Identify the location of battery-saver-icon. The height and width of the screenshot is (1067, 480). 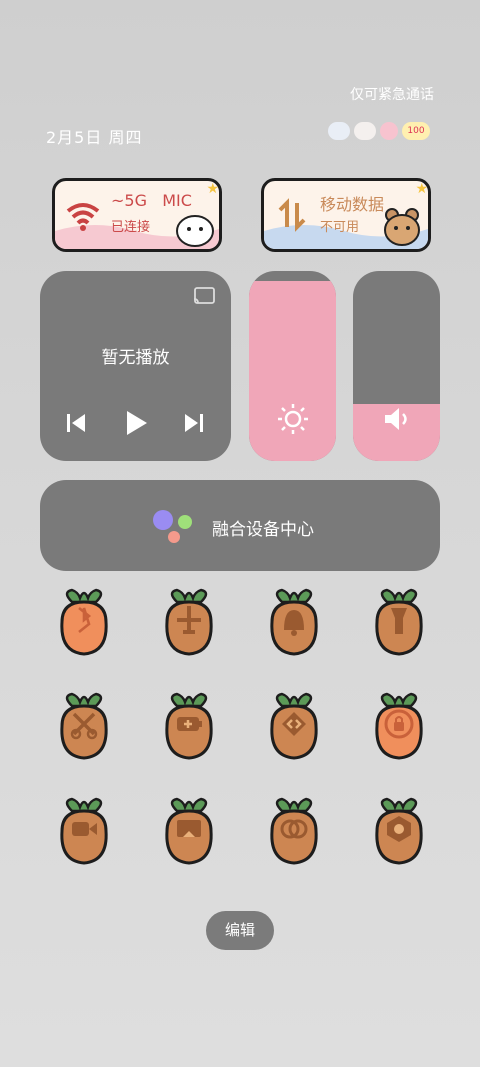
(189, 724).